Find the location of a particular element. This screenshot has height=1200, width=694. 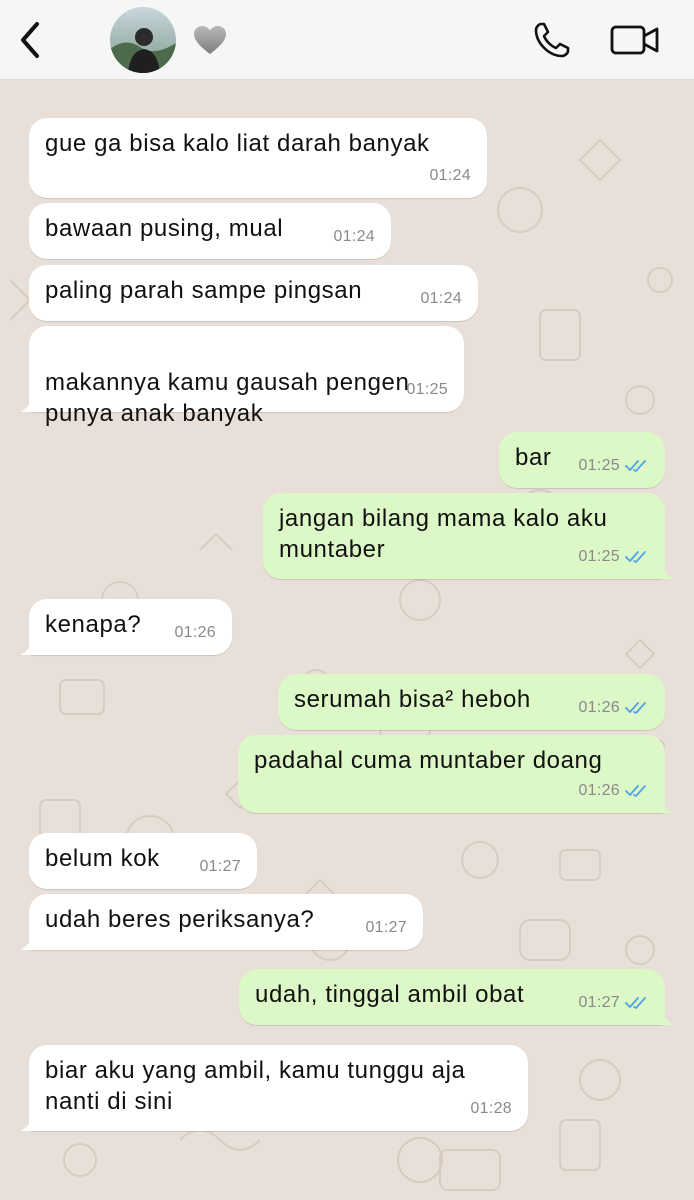

message-text: gue ga bisa kalo liat darah banyak is located at coordinates (237, 143).